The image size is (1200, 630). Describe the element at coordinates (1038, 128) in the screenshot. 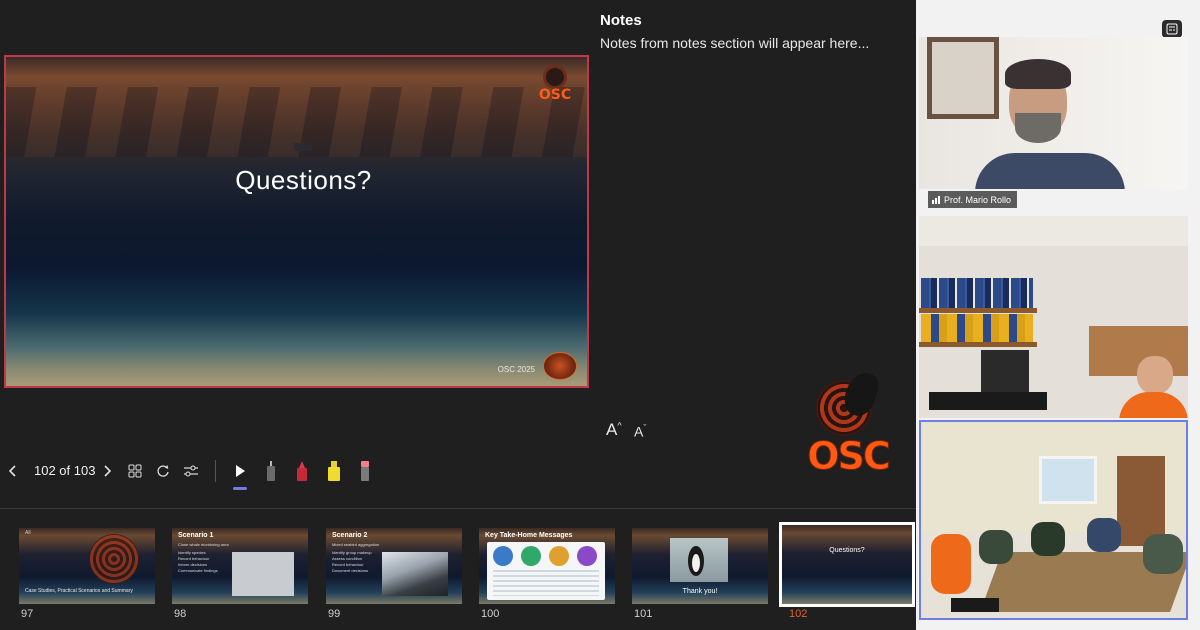

I see `person-beard` at that location.